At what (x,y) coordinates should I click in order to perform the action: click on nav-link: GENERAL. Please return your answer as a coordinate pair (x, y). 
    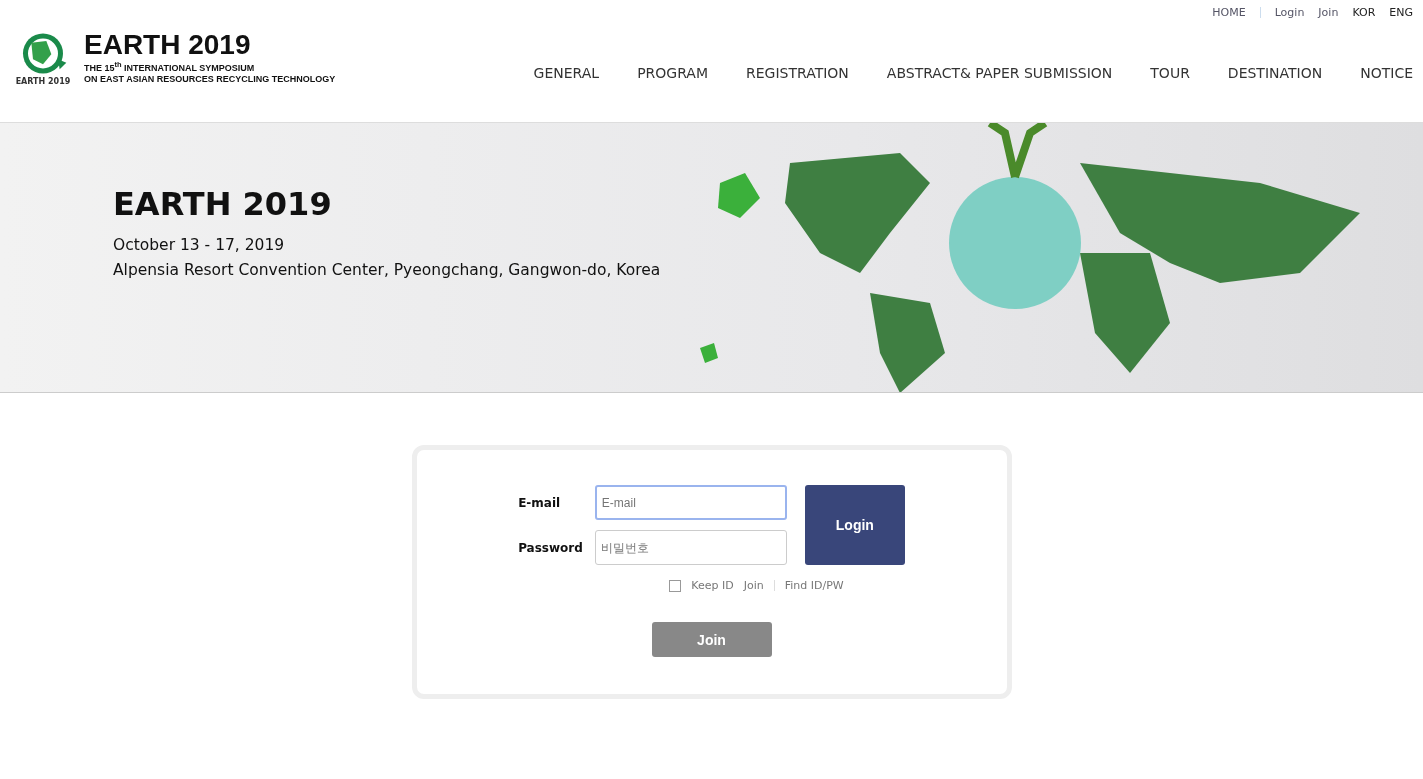
    Looking at the image, I should click on (566, 73).